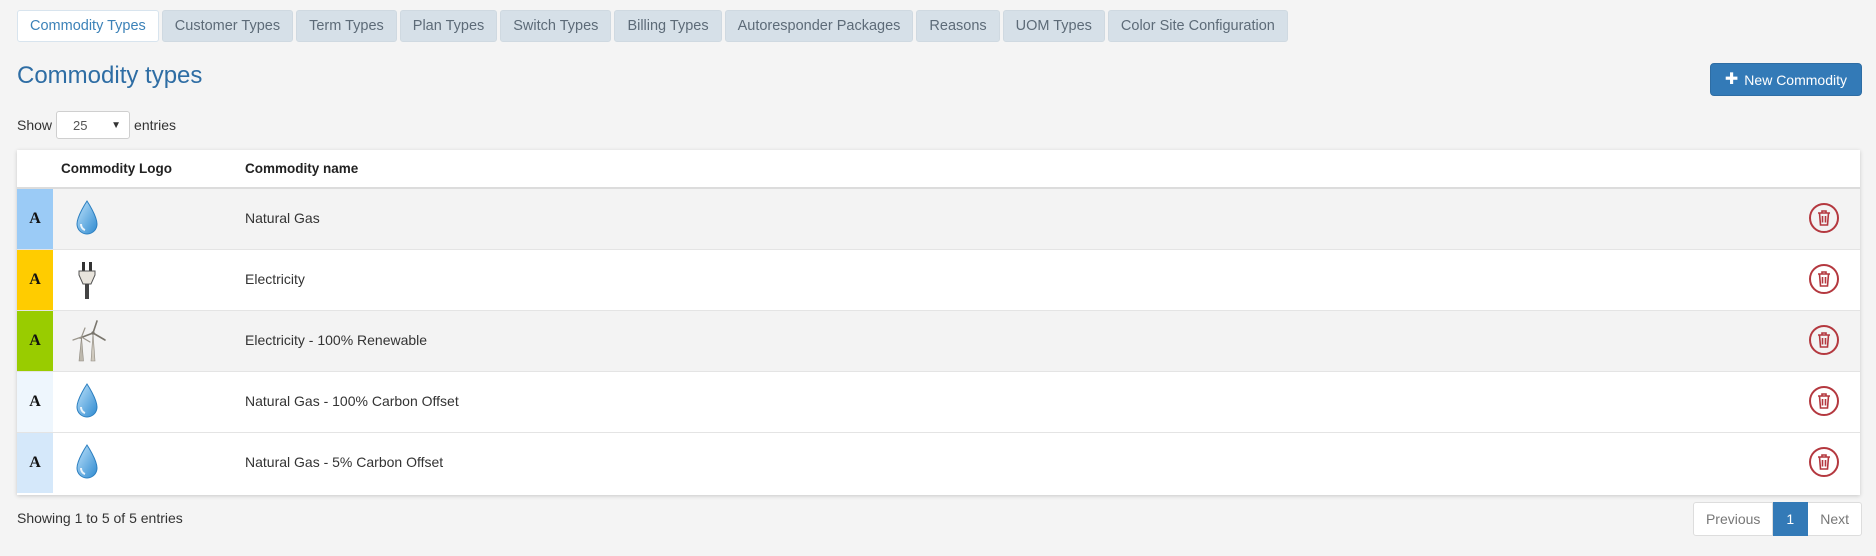  Describe the element at coordinates (1835, 519) in the screenshot. I see `next-page-button: Next` at that location.